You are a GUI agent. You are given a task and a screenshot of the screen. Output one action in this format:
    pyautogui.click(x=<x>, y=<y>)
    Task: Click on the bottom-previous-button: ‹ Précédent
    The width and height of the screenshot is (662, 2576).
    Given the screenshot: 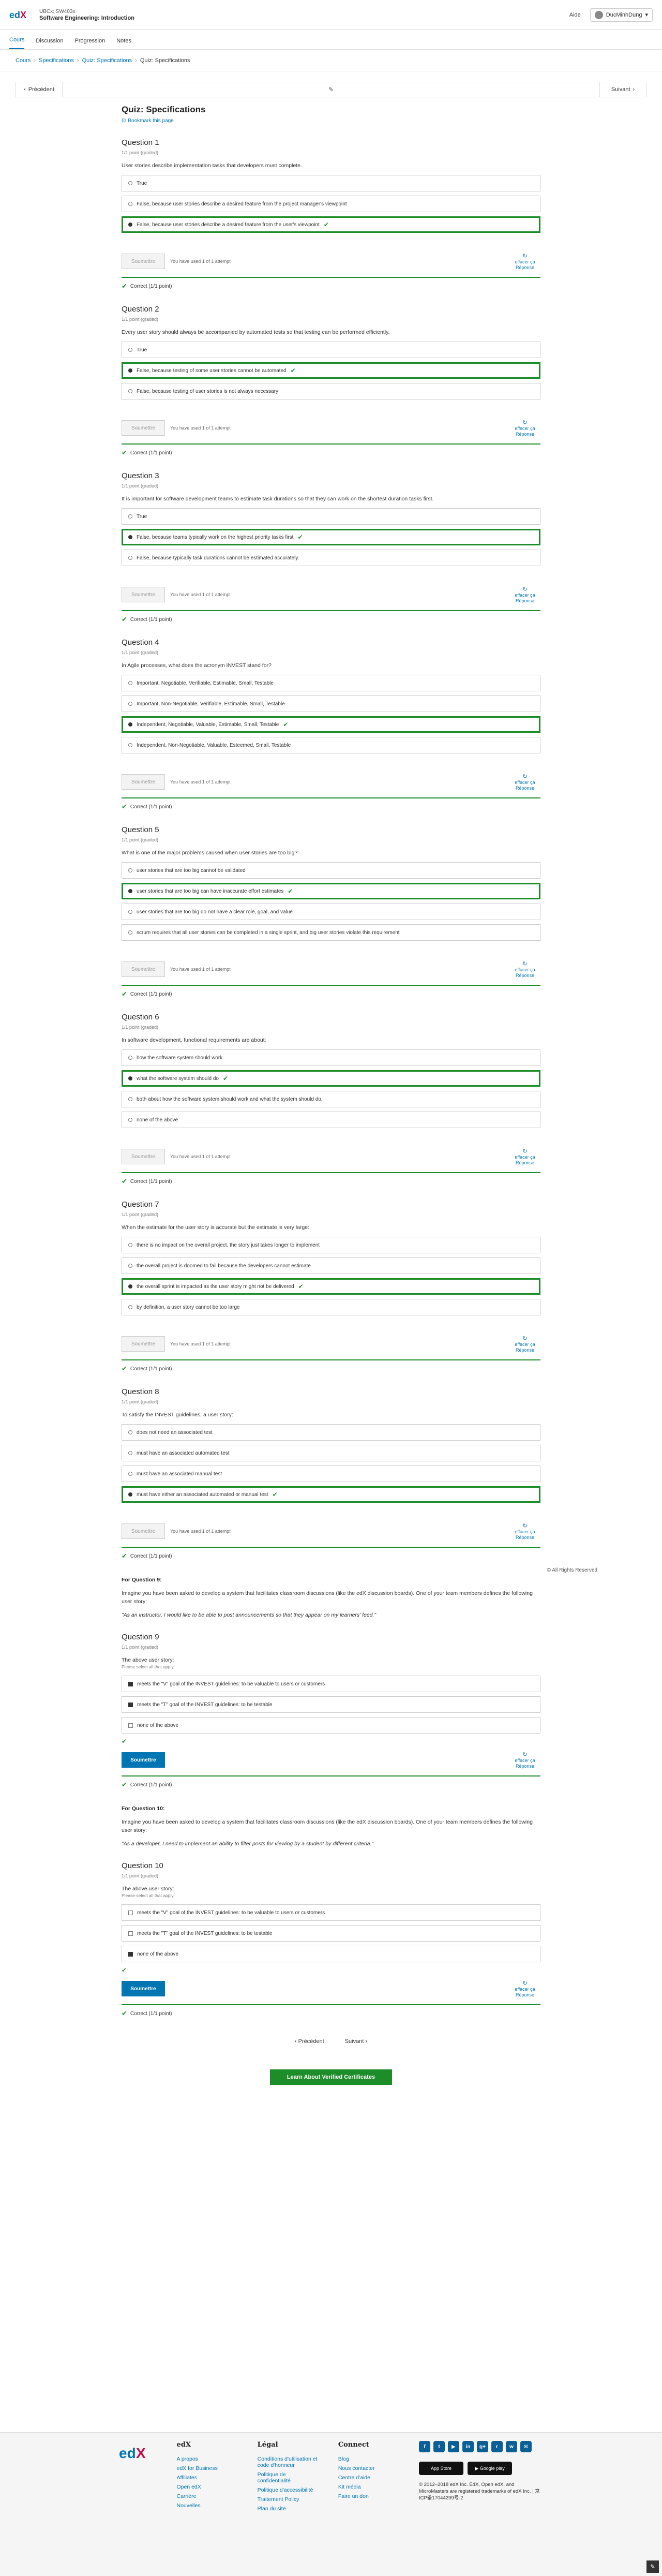 What is the action you would take?
    pyautogui.click(x=310, y=2041)
    